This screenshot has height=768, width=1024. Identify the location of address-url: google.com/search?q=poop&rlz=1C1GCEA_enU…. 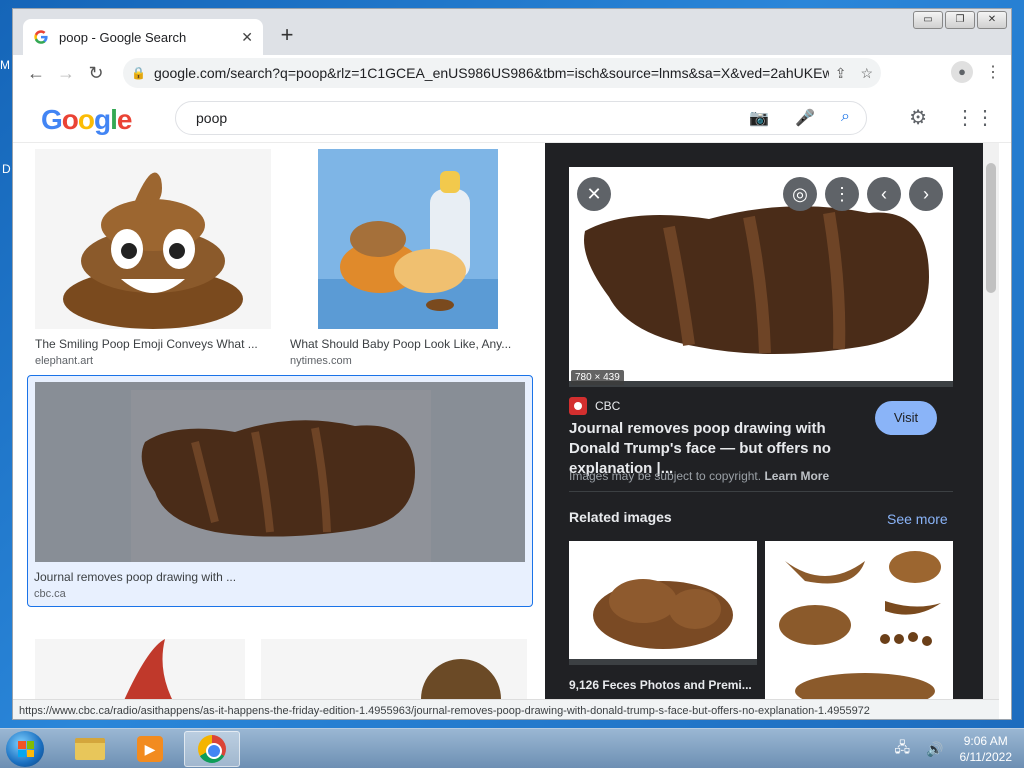
(491, 73).